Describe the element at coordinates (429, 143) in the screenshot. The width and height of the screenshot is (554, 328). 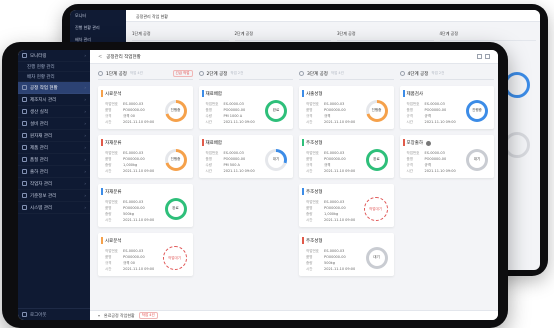
I see `info-icon` at that location.